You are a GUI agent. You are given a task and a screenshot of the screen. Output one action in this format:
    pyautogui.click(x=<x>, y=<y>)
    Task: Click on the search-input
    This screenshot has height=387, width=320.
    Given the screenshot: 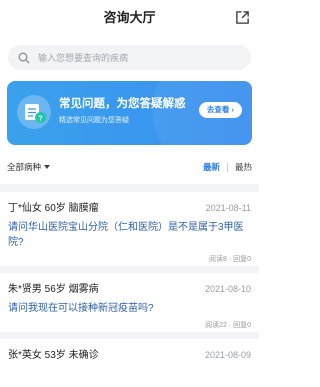 What is the action you would take?
    pyautogui.click(x=138, y=57)
    